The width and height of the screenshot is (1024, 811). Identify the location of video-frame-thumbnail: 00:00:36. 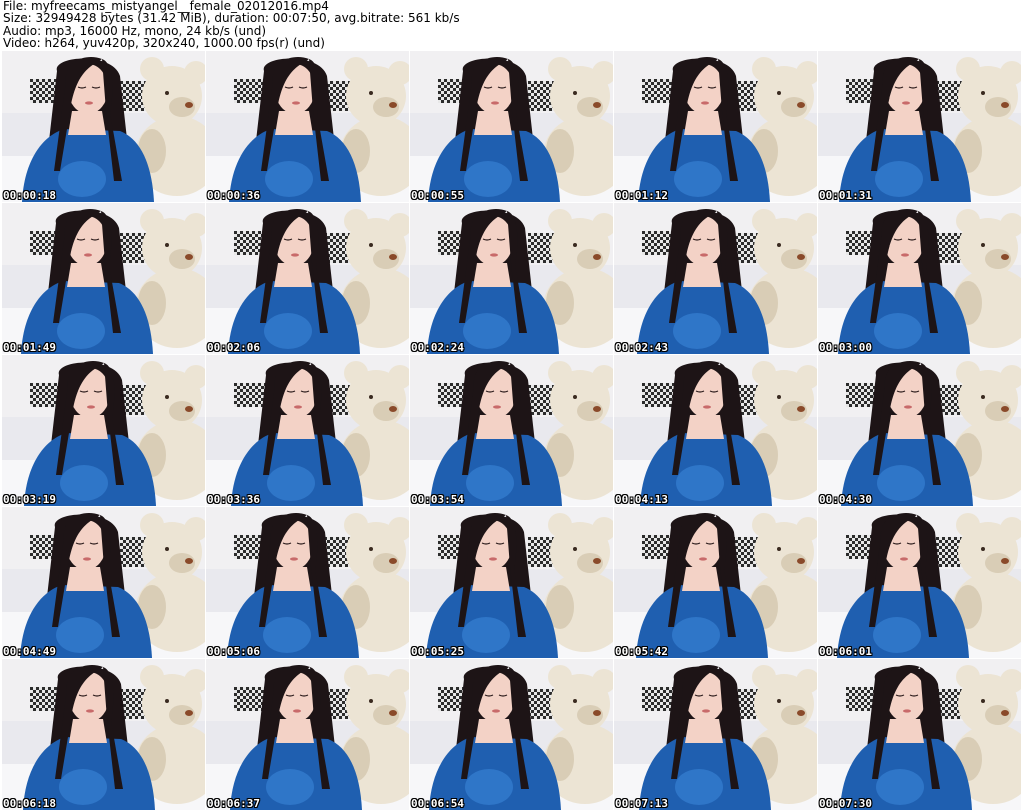
(307, 126).